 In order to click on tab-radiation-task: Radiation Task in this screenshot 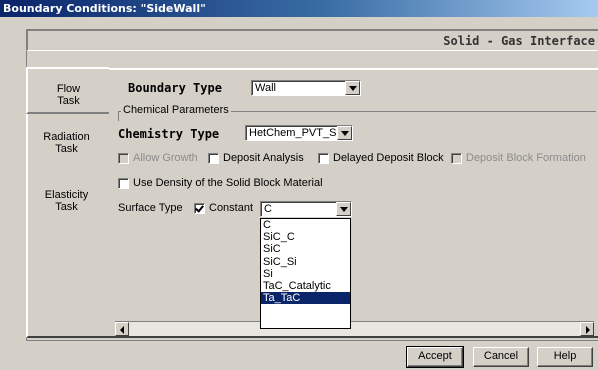, I will do `click(66, 143)`.